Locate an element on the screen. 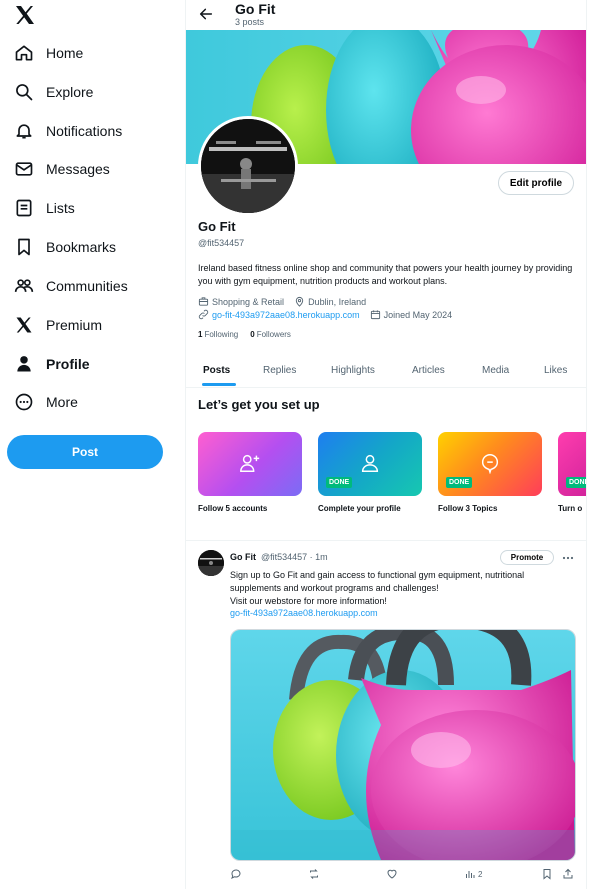  sidebar-item-label: Home is located at coordinates (65, 53).